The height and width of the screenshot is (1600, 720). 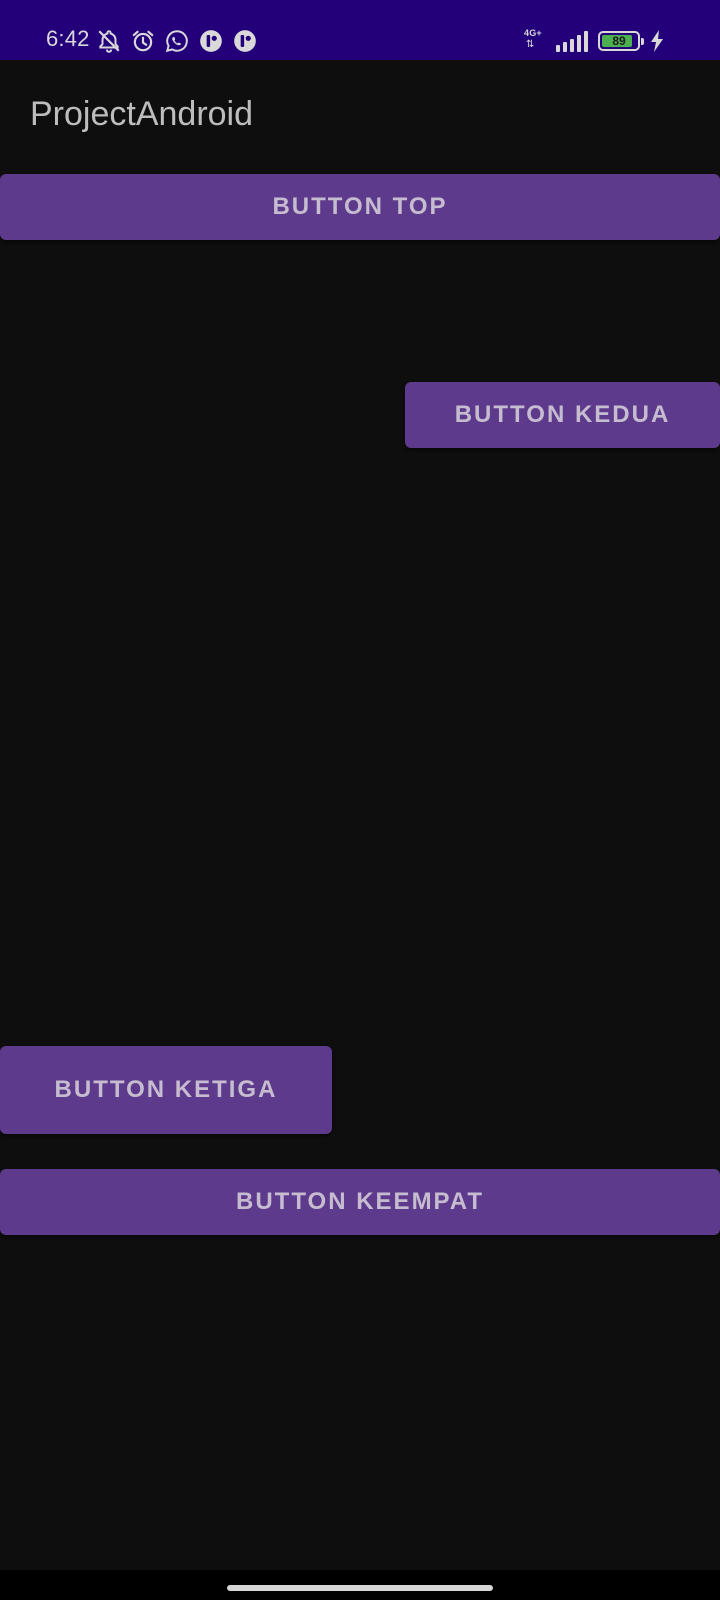 I want to click on network-type-label: 4G+, so click(x=533, y=33).